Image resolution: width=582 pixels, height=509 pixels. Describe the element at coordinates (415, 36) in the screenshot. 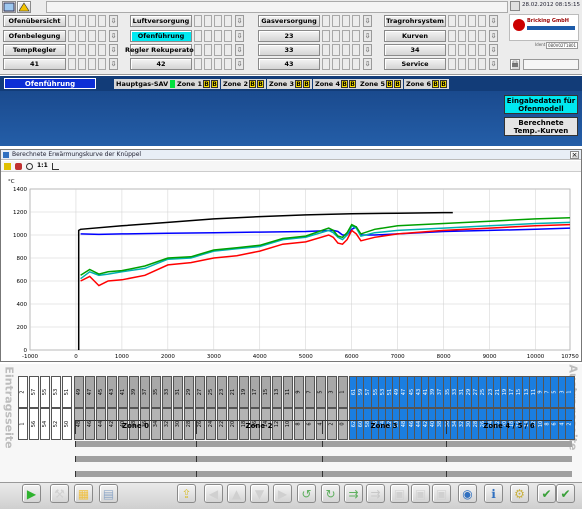

I see `nav-row2-col4-button: Kurven` at that location.